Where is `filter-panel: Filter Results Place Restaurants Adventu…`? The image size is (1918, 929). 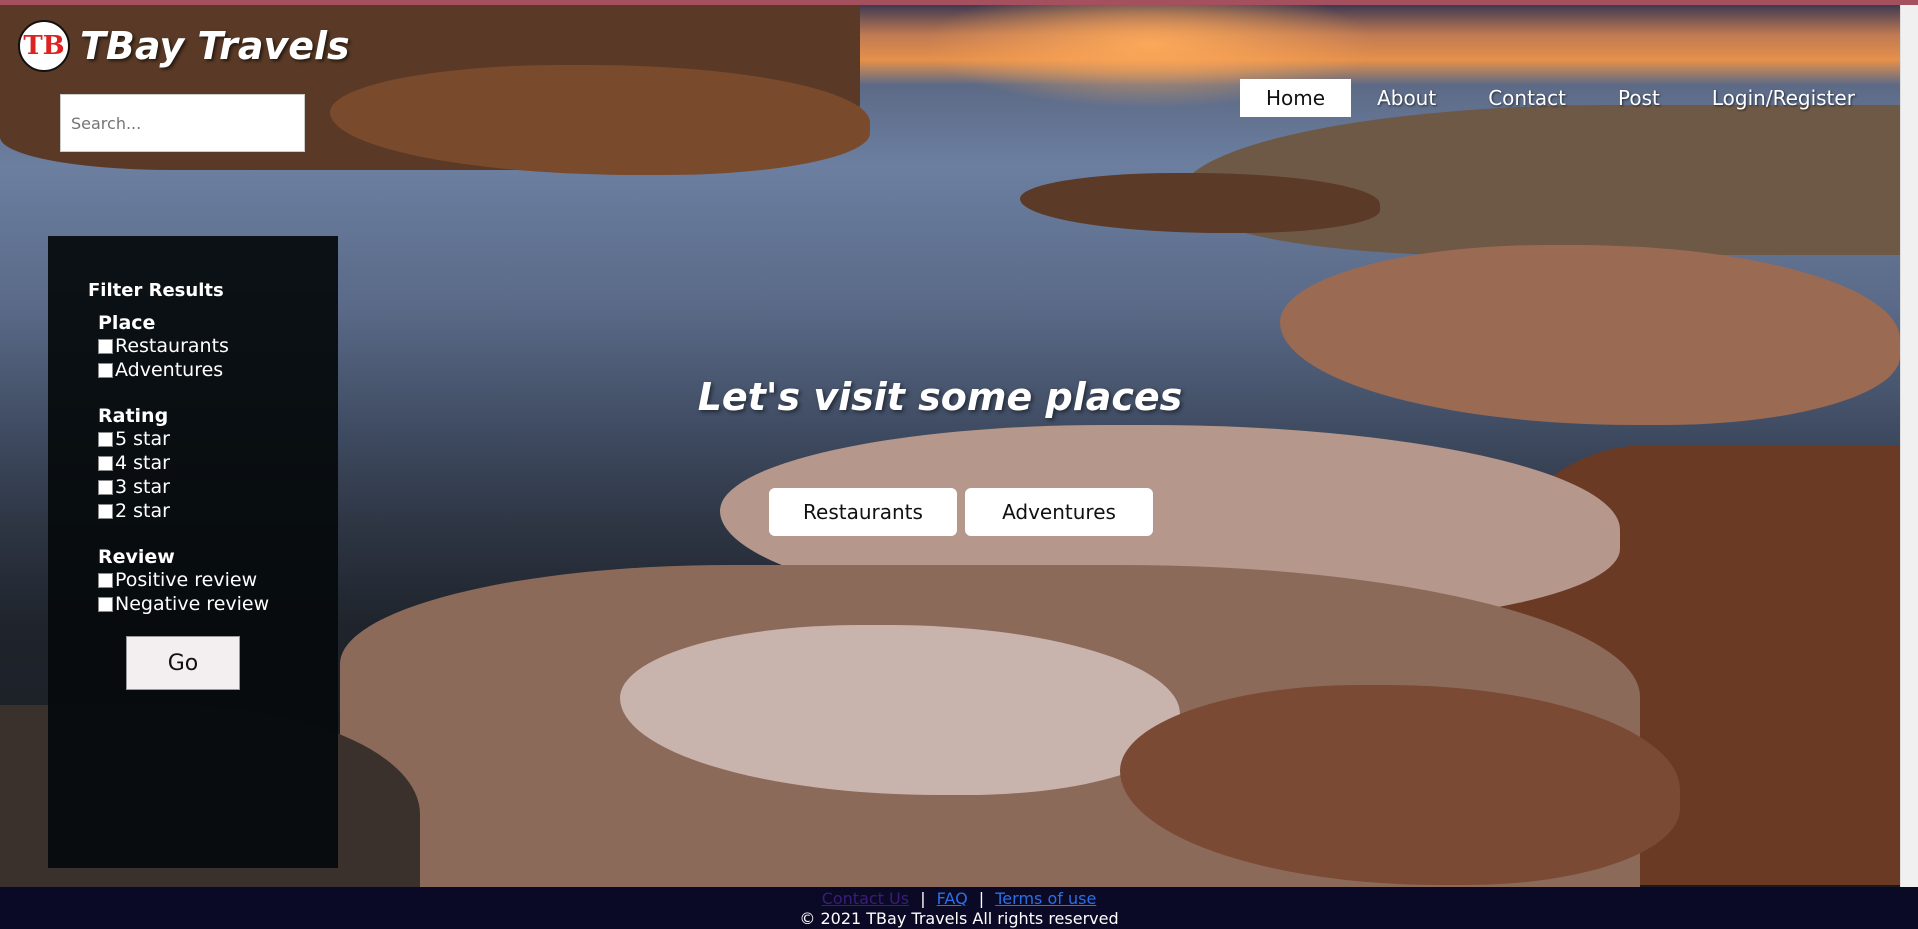 filter-panel: Filter Results Place Restaurants Adventu… is located at coordinates (193, 552).